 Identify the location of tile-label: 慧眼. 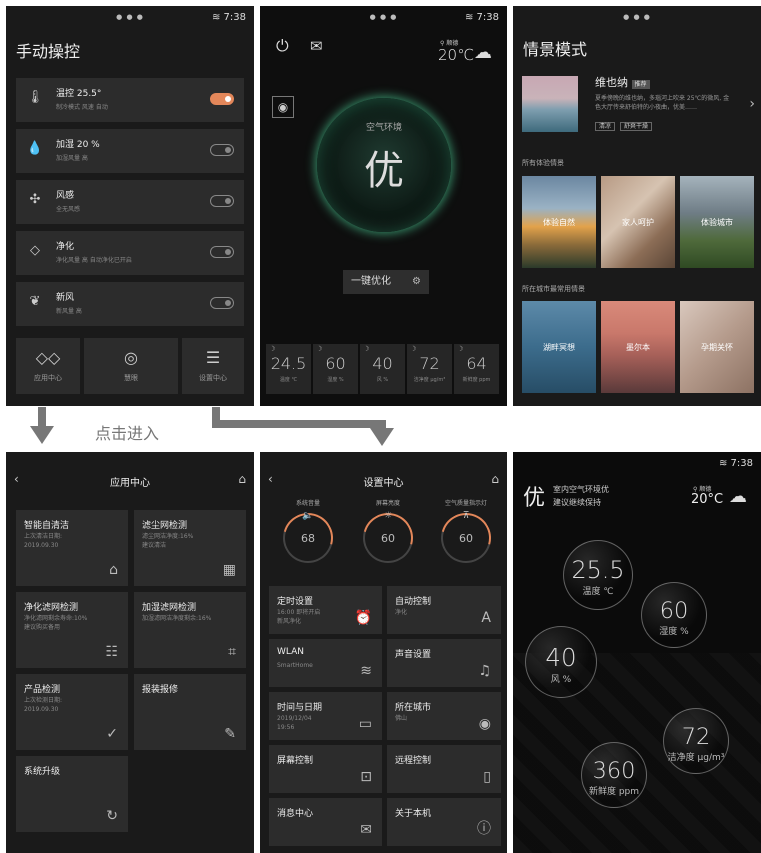
(131, 378).